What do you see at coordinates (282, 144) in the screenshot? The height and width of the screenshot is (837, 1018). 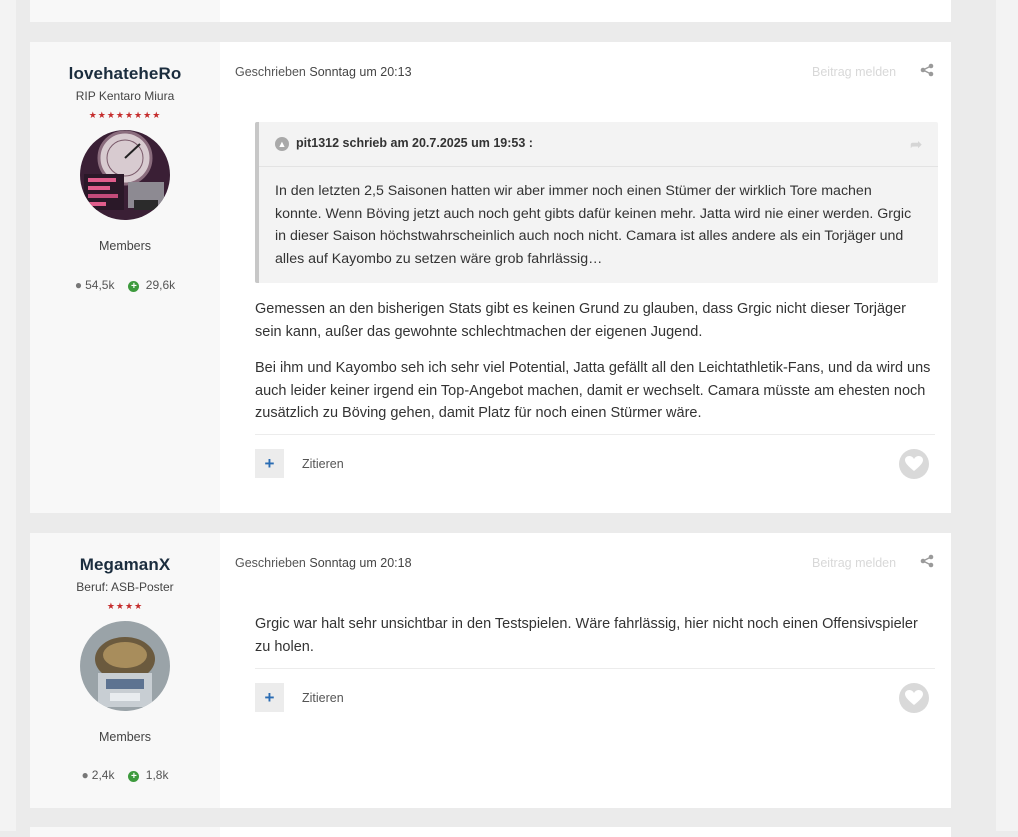 I see `collapse-icon: ▲` at bounding box center [282, 144].